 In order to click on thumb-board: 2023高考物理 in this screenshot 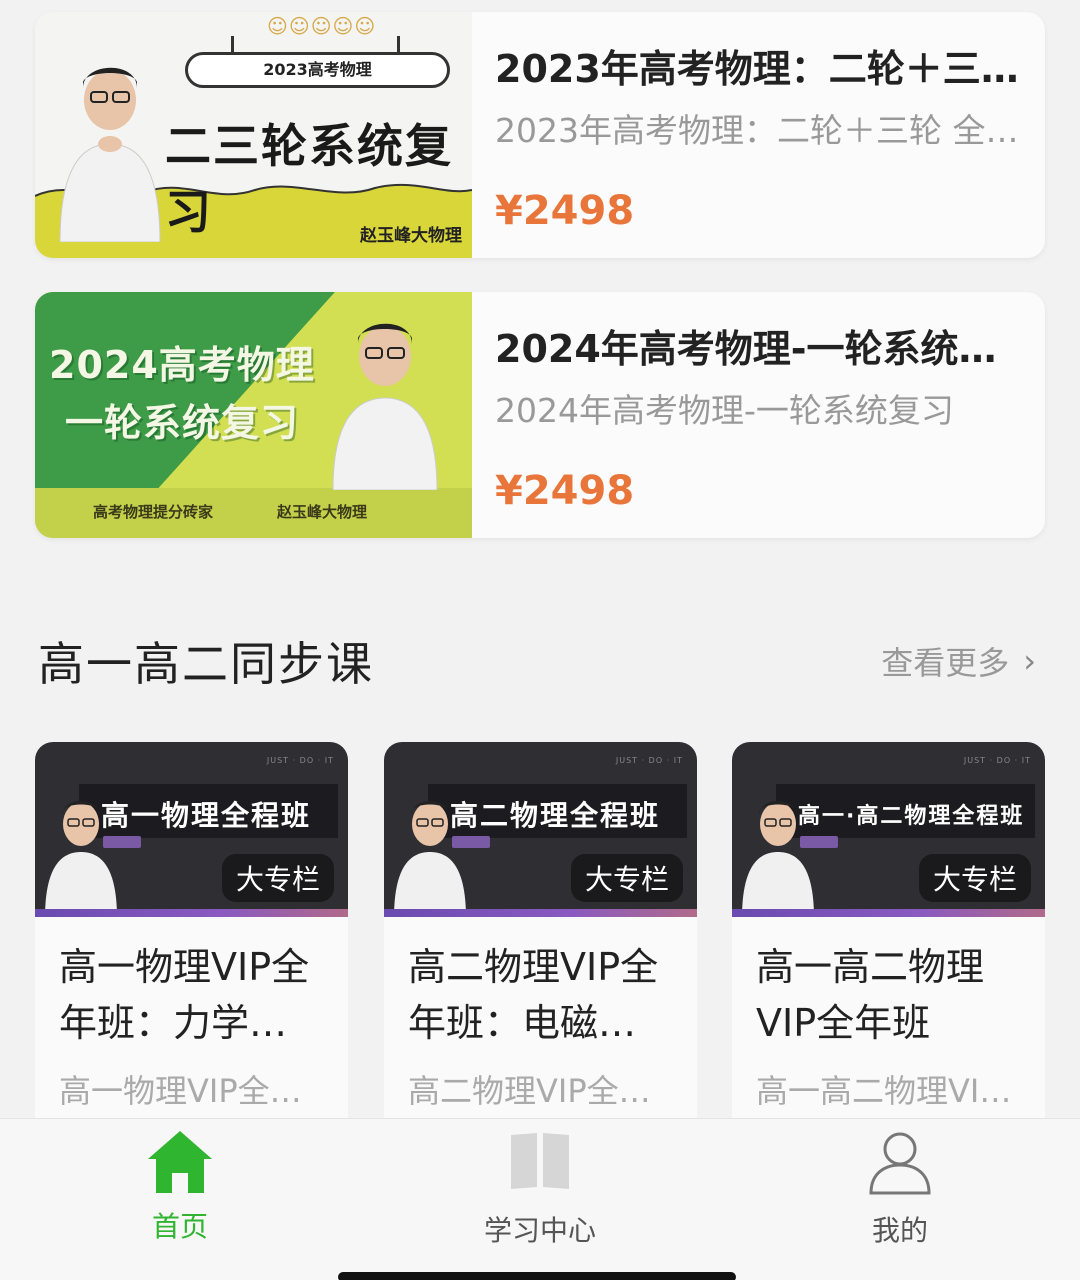, I will do `click(317, 70)`.